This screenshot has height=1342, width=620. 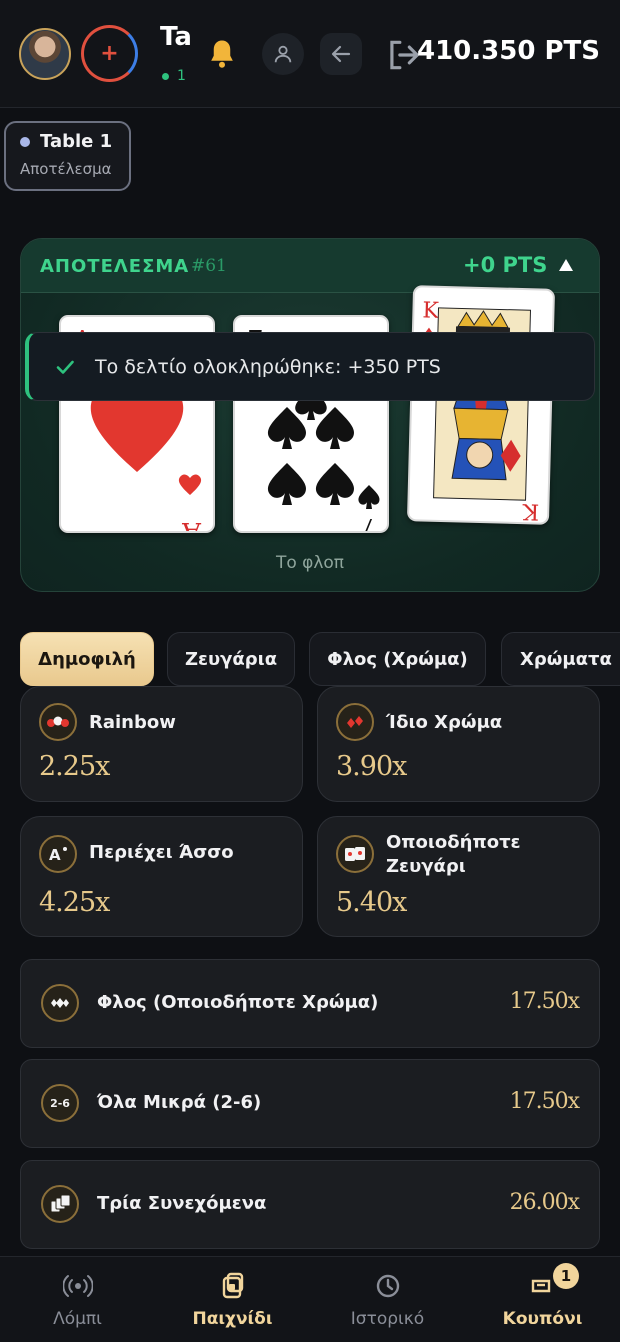 What do you see at coordinates (542, 1319) in the screenshot?
I see `nav-label: Κουπόνι` at bounding box center [542, 1319].